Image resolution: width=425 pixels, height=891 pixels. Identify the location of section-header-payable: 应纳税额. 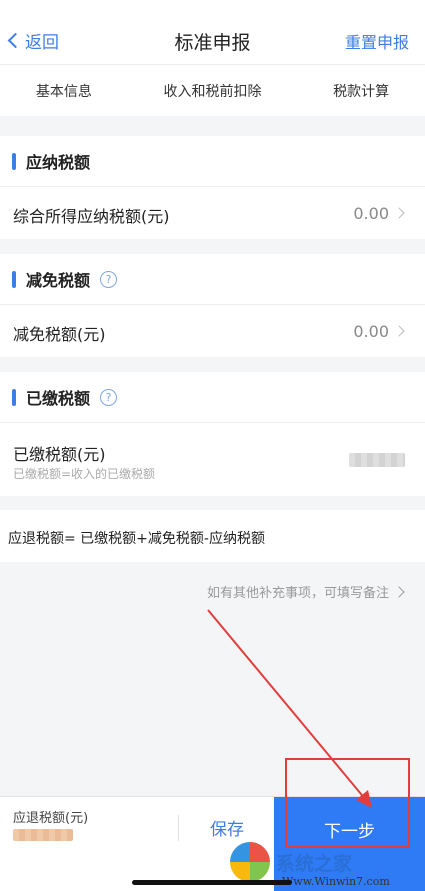
(212, 161).